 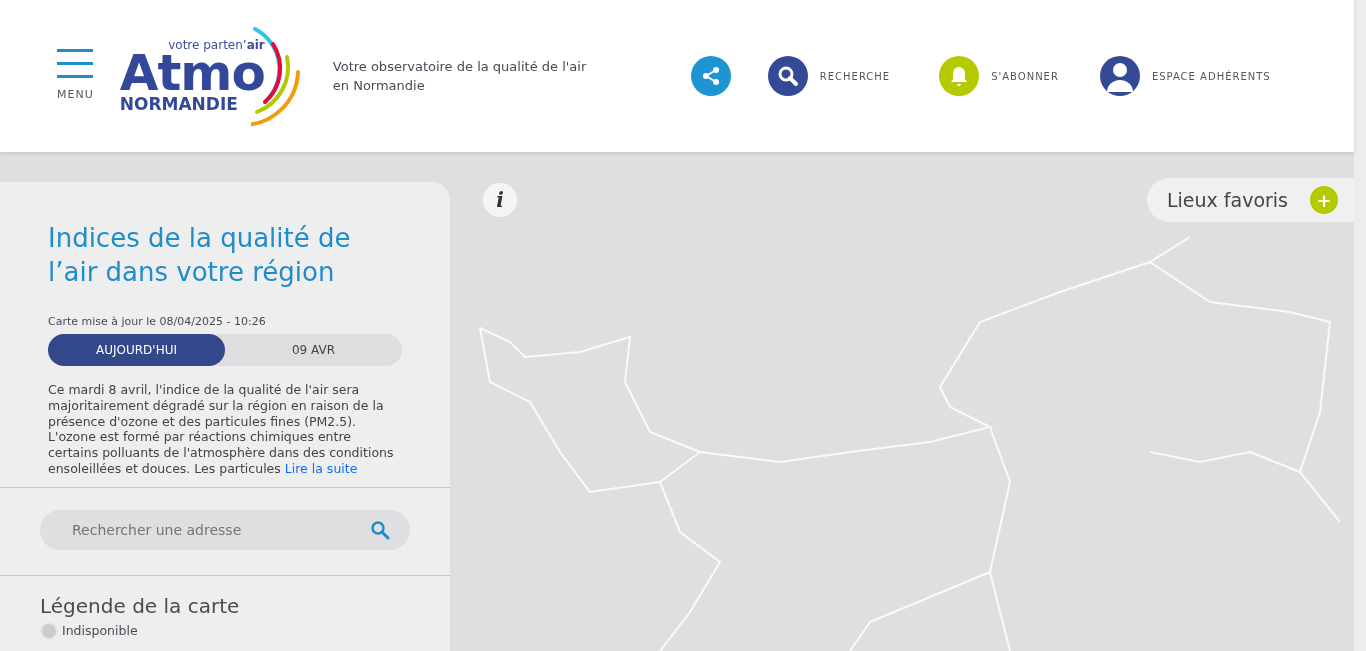 I want to click on favorites-button: Lieux favoris +, so click(x=1250, y=200).